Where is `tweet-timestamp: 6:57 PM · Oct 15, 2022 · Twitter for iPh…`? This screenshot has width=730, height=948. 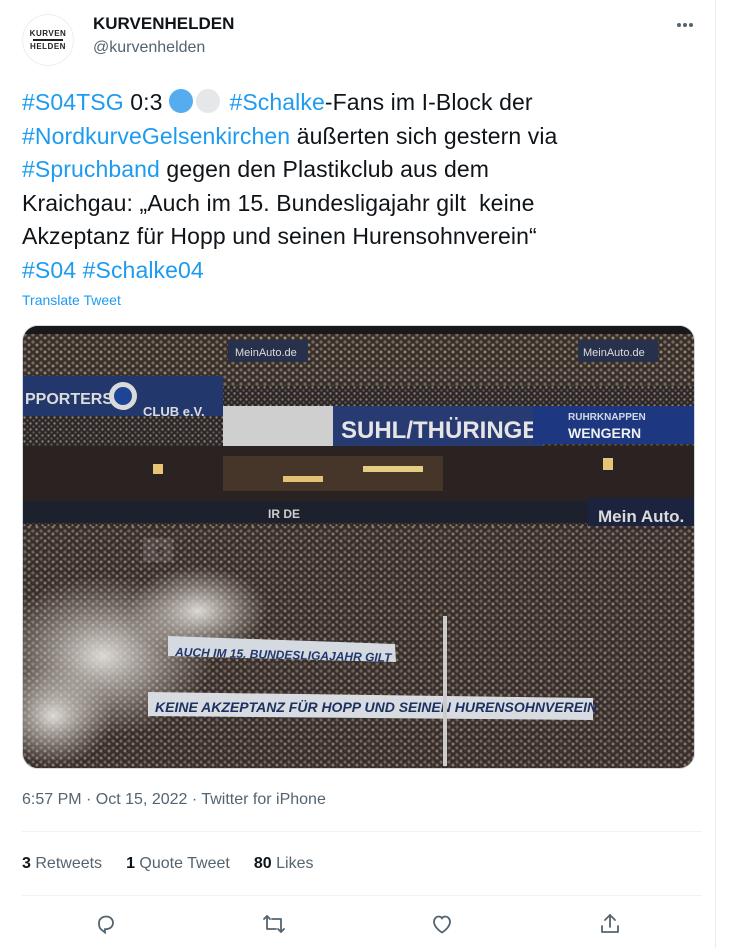
tweet-timestamp: 6:57 PM · Oct 15, 2022 · Twitter for iPh… is located at coordinates (174, 800).